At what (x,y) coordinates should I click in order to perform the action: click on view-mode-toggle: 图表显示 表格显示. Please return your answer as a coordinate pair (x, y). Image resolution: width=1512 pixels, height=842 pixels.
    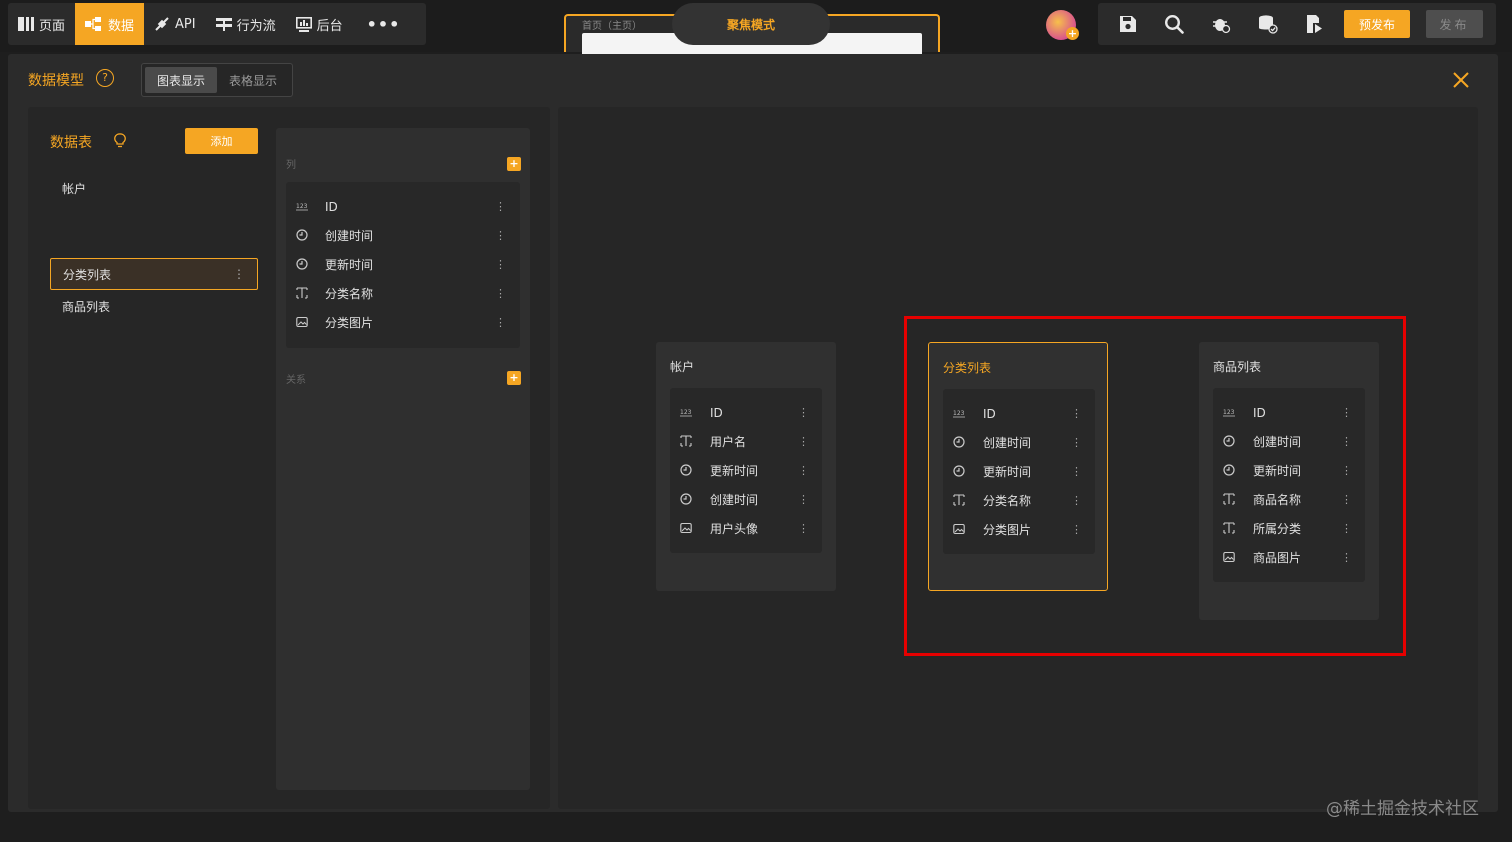
    Looking at the image, I should click on (217, 80).